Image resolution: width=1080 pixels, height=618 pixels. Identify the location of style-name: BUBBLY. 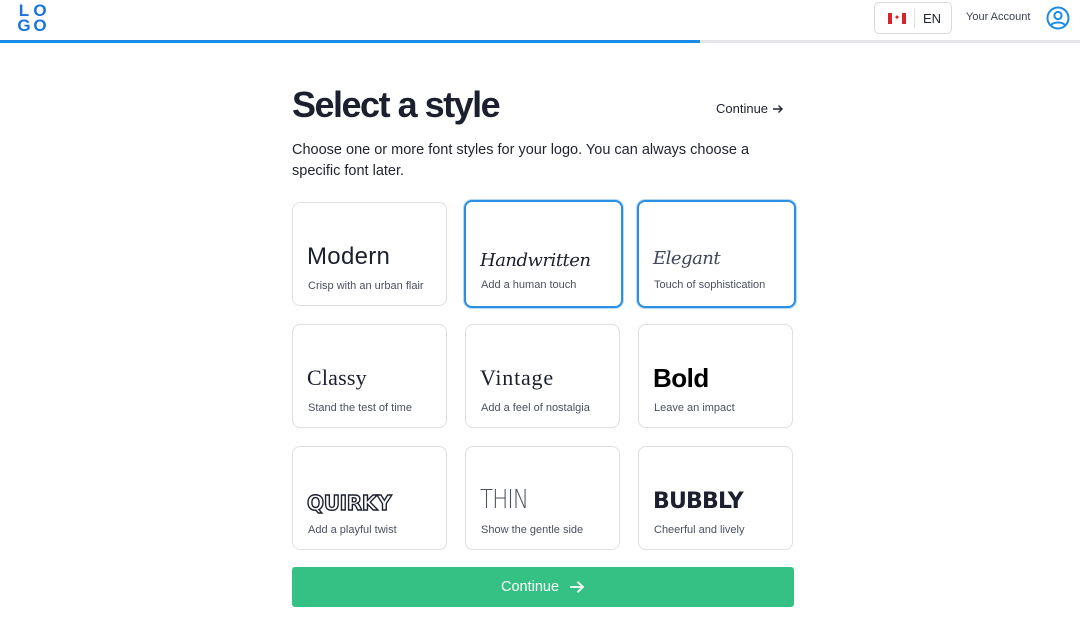
(698, 501).